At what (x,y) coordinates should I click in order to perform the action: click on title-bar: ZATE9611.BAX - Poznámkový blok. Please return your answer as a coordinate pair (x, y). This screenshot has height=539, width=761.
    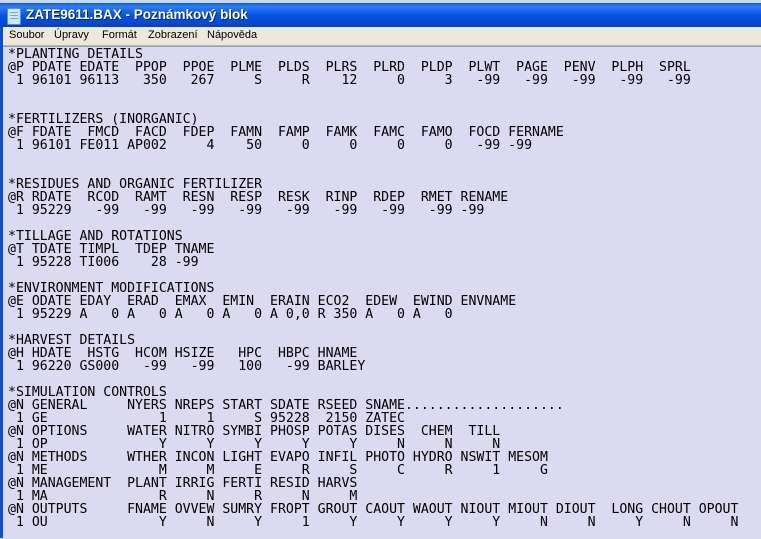
    Looking at the image, I should click on (380, 15).